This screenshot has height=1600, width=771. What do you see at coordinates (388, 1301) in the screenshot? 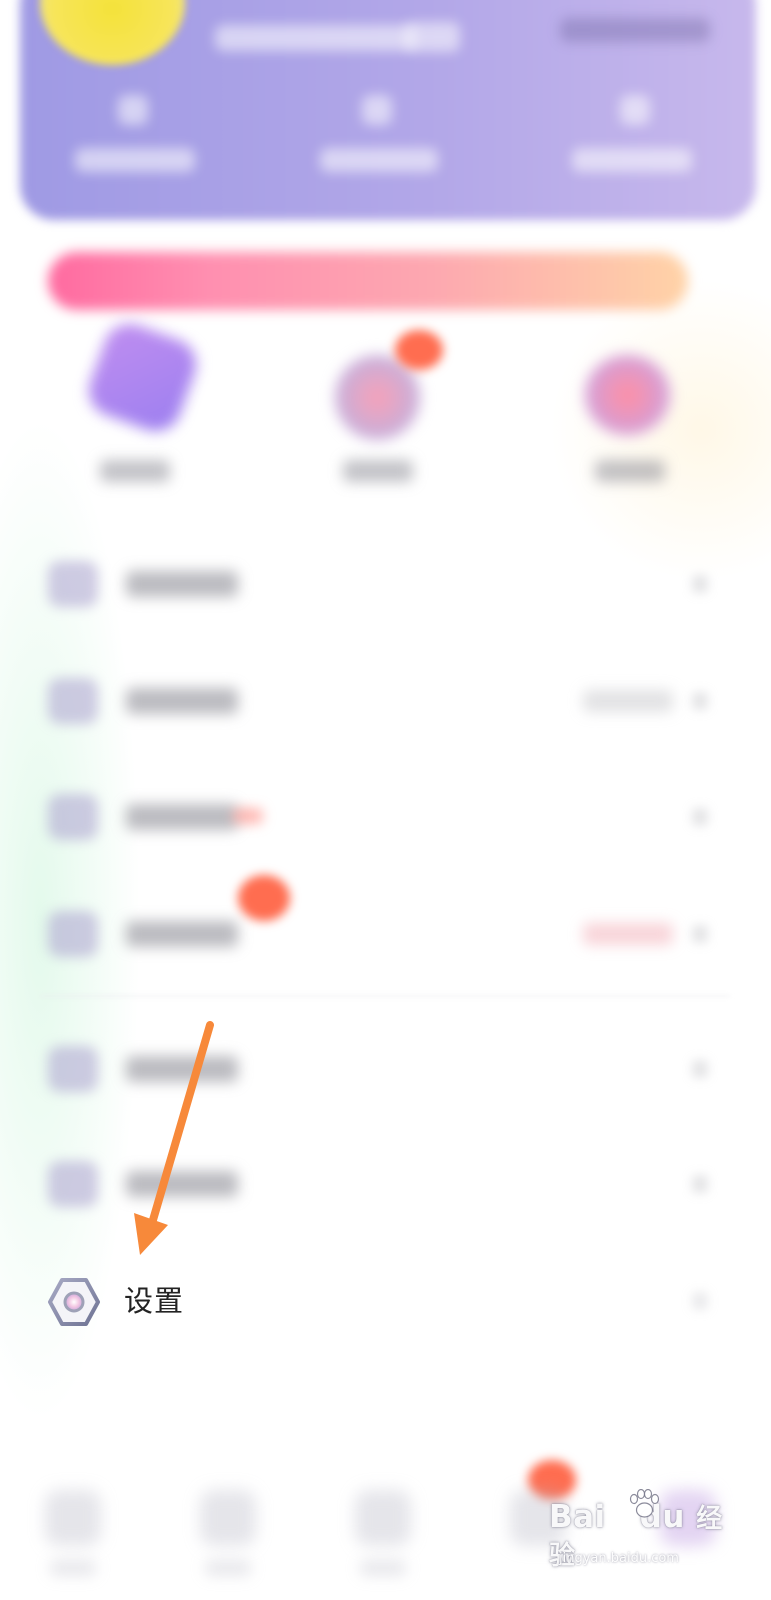
I see `settings-row: 设置` at bounding box center [388, 1301].